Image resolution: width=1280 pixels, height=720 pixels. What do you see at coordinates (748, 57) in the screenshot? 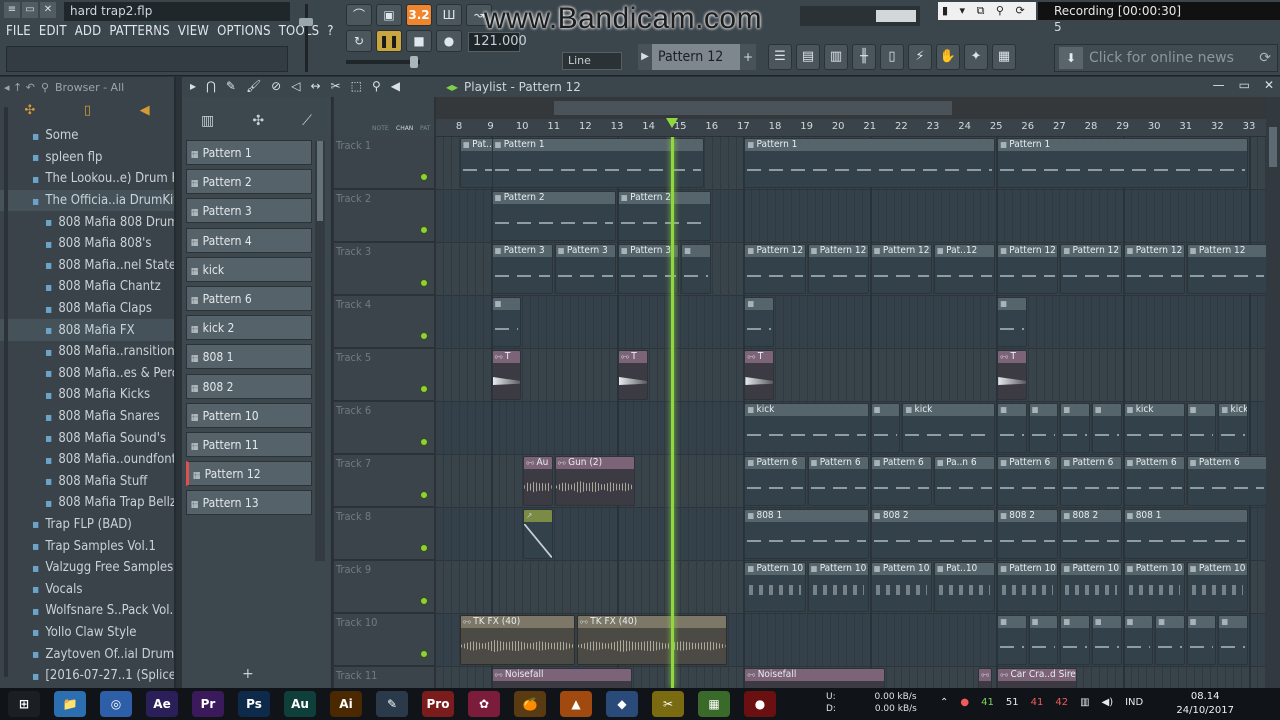
I see `add-pattern-icon: +` at bounding box center [748, 57].